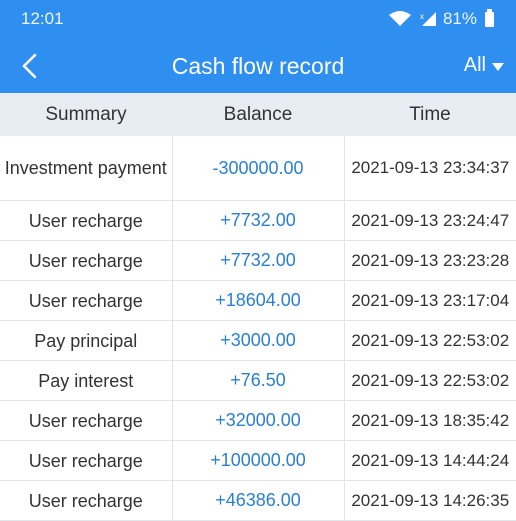  Describe the element at coordinates (430, 500) in the screenshot. I see `row-time: 2021-09-13 14:26:35` at that location.